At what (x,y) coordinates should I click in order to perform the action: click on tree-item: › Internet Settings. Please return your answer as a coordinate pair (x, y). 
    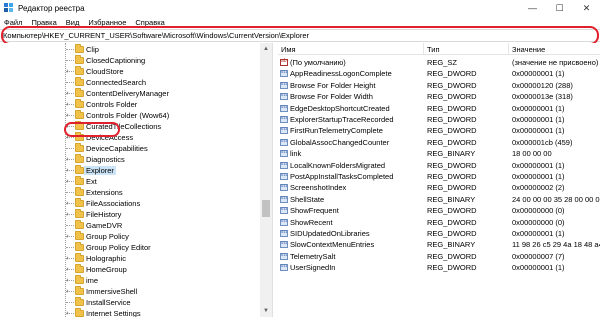
    Looking at the image, I should click on (130, 312).